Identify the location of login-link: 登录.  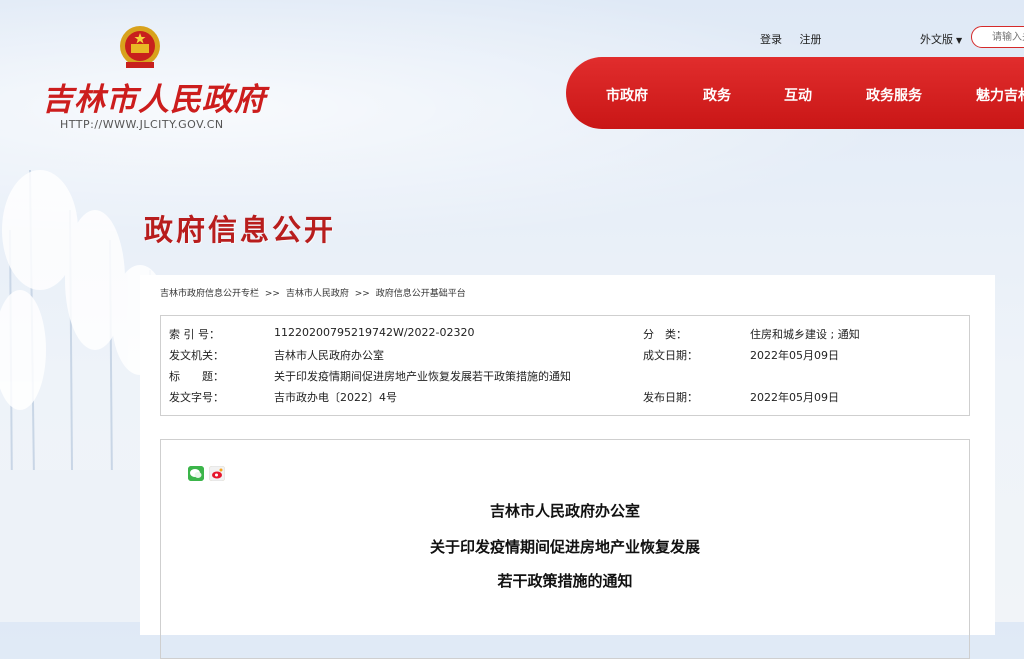
(771, 39).